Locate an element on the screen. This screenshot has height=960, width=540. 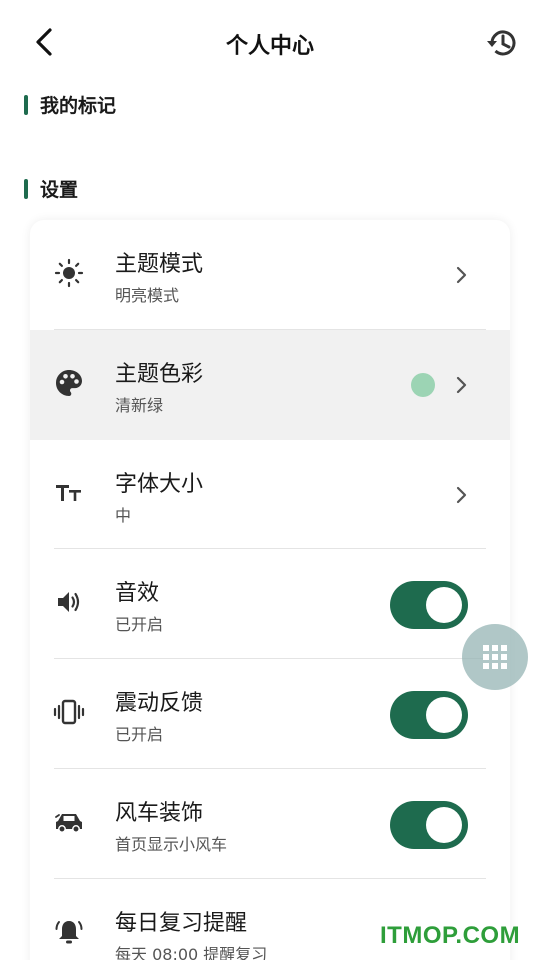
sound-toggle is located at coordinates (429, 605).